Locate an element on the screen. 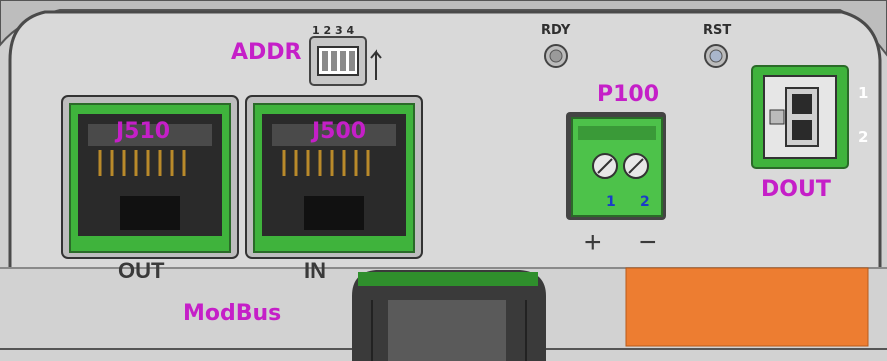 Image resolution: width=887 pixels, height=361 pixels. rdy-label: RDY is located at coordinates (556, 30).